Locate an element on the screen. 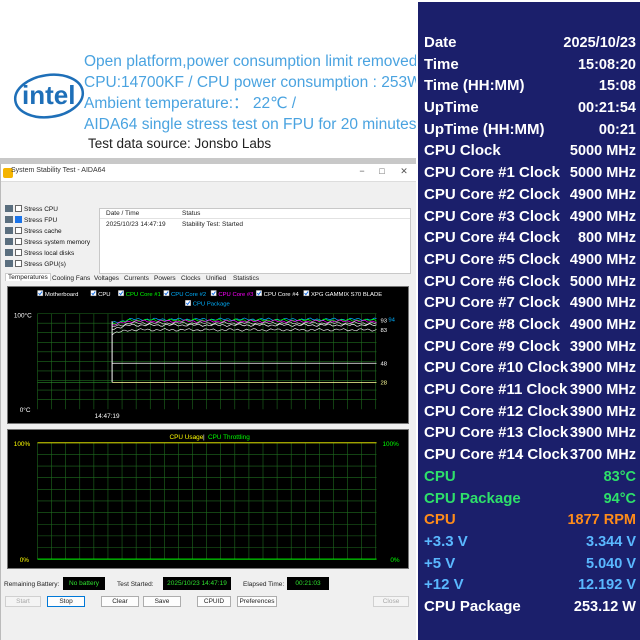  log-row-datetime: 2025/10/23 14:47:19 is located at coordinates (136, 224).